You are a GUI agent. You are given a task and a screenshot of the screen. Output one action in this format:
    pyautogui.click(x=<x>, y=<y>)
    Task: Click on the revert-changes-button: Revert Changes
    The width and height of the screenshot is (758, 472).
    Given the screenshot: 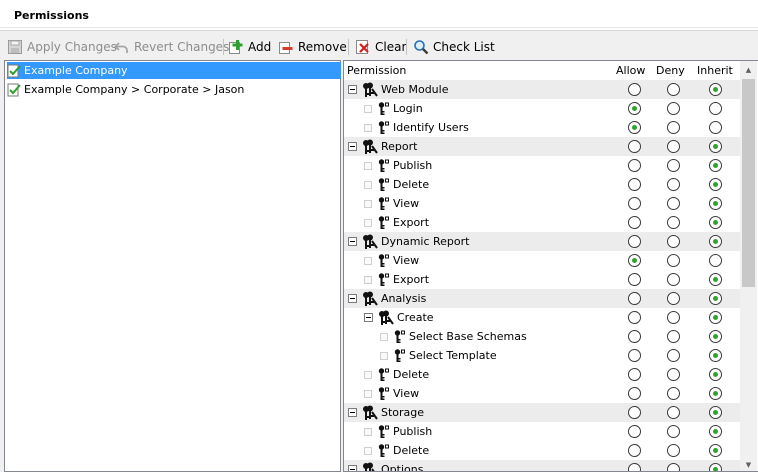 What is the action you would take?
    pyautogui.click(x=171, y=47)
    